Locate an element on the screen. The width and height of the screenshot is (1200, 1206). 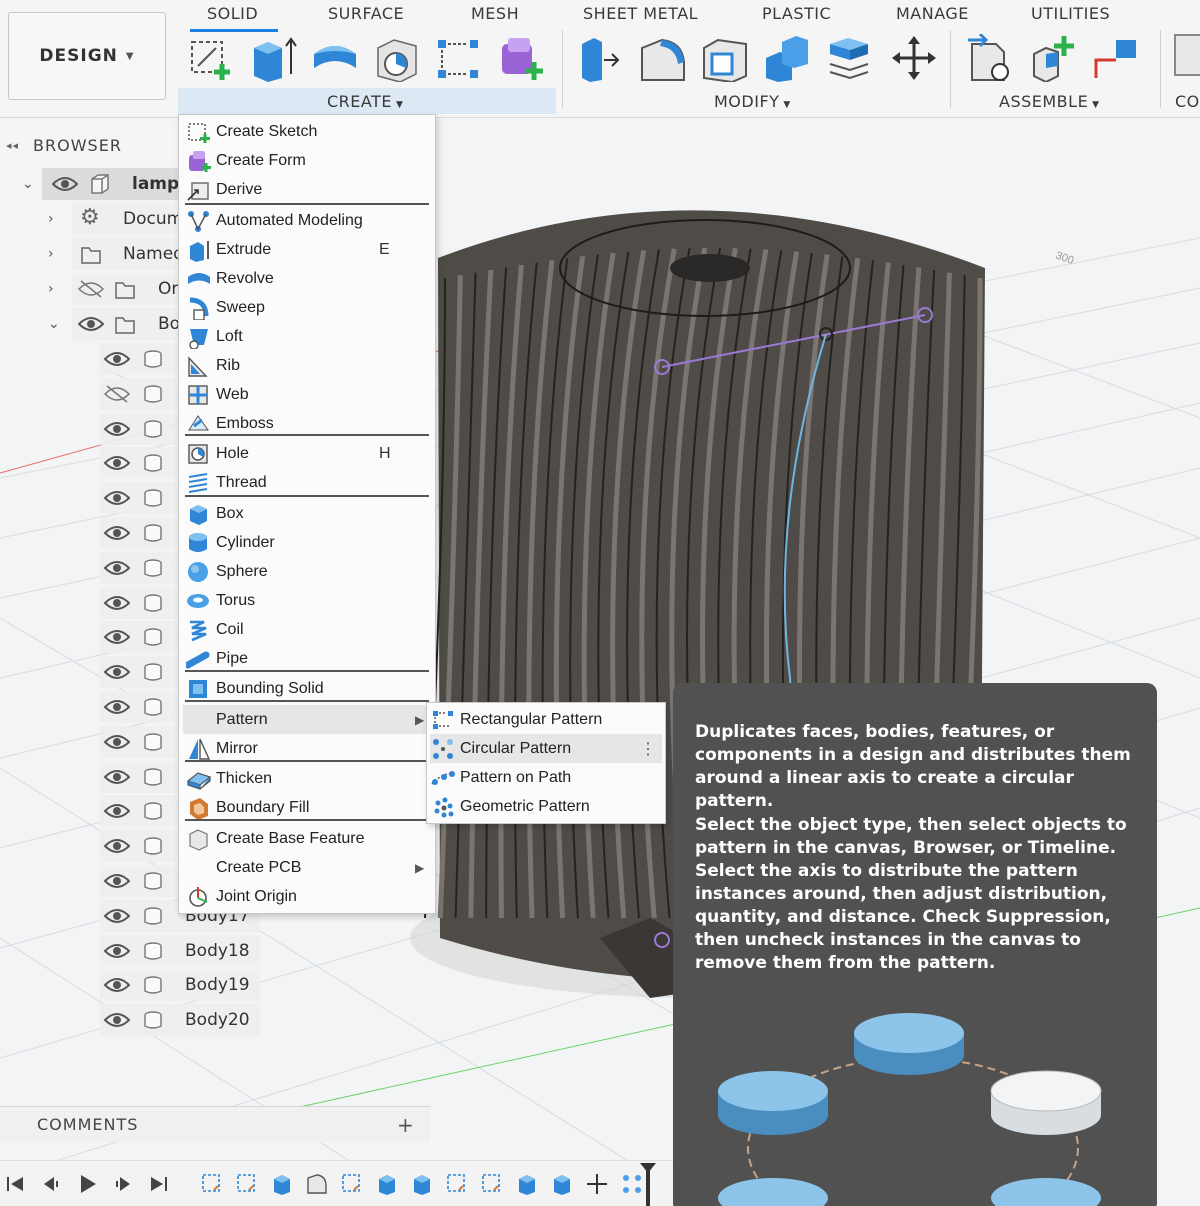
timeline-marker-head is located at coordinates (648, 1168).